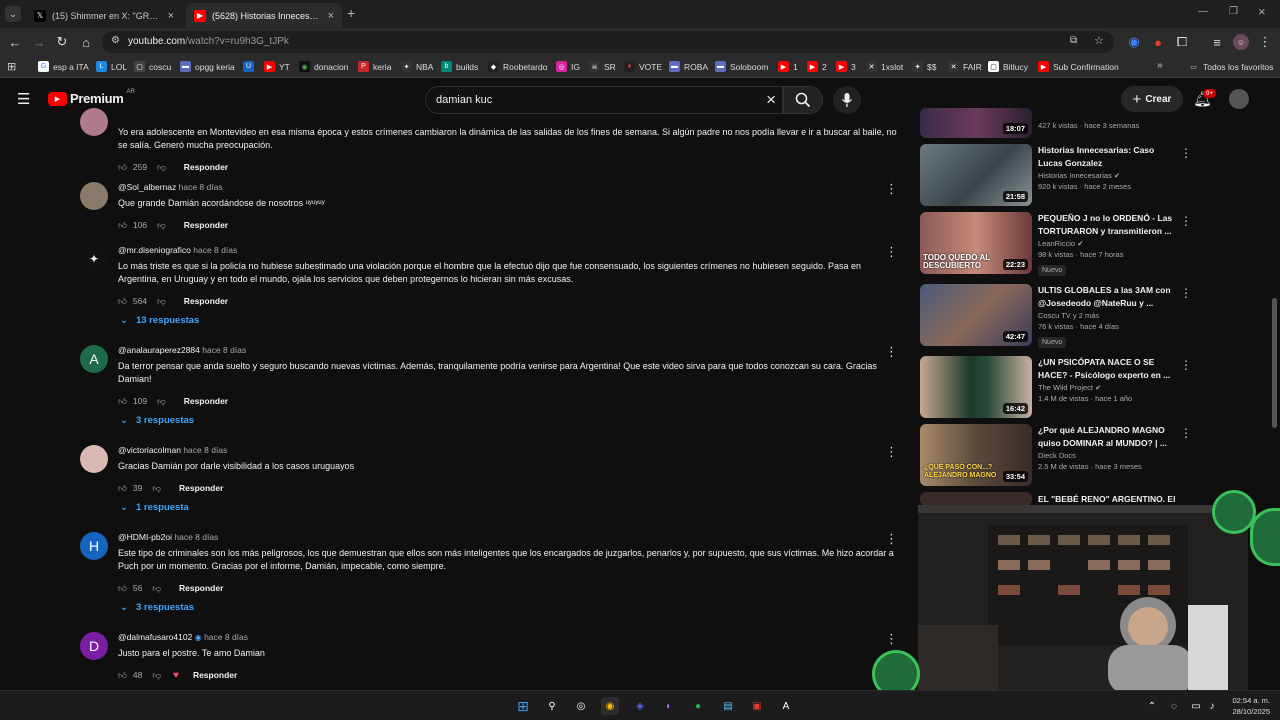 Image resolution: width=1280 pixels, height=720 pixels. I want to click on bookmark-item: Gesp a ITA, so click(63, 66).